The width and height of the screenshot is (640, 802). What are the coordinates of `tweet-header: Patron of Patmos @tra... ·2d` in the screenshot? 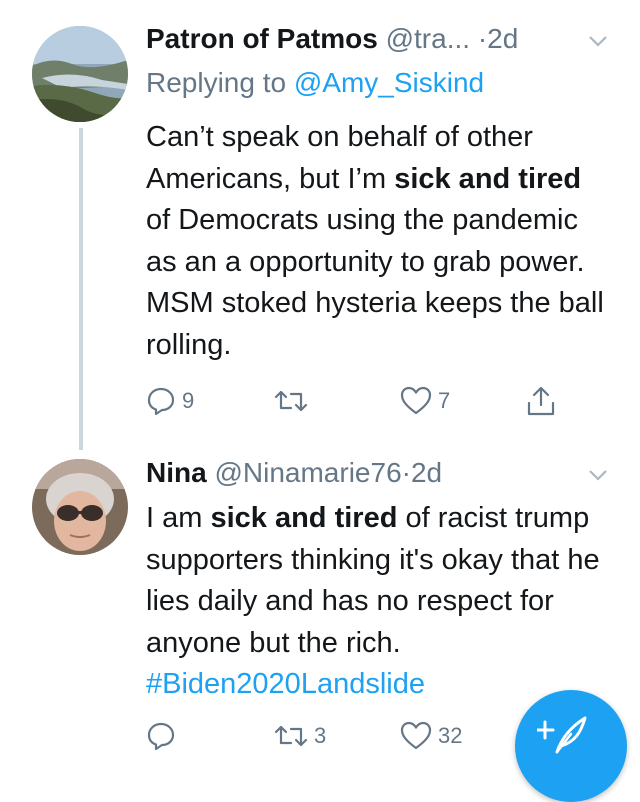 It's located at (378, 39).